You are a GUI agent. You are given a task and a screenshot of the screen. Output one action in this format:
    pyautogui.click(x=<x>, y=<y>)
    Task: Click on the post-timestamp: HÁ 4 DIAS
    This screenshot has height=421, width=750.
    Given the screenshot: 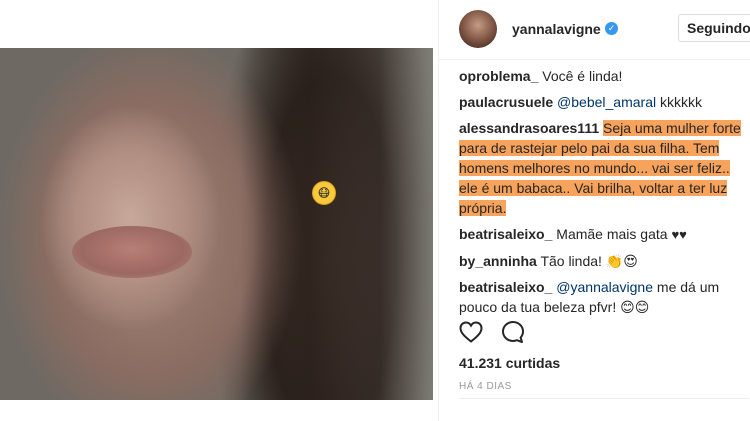 What is the action you would take?
    pyautogui.click(x=485, y=386)
    